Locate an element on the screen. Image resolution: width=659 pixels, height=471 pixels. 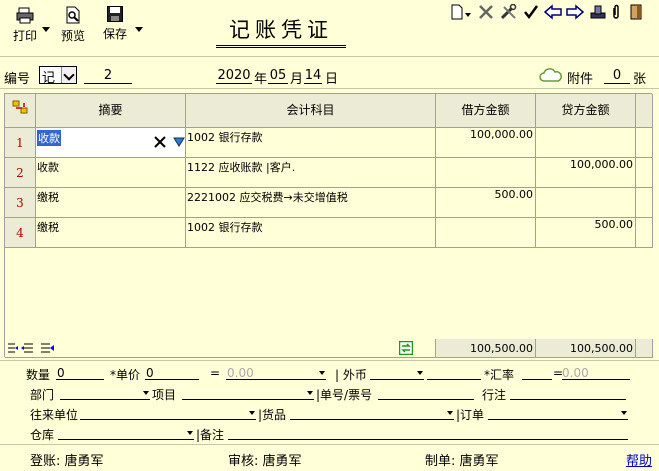
totals-row-tools is located at coordinates (220, 348).